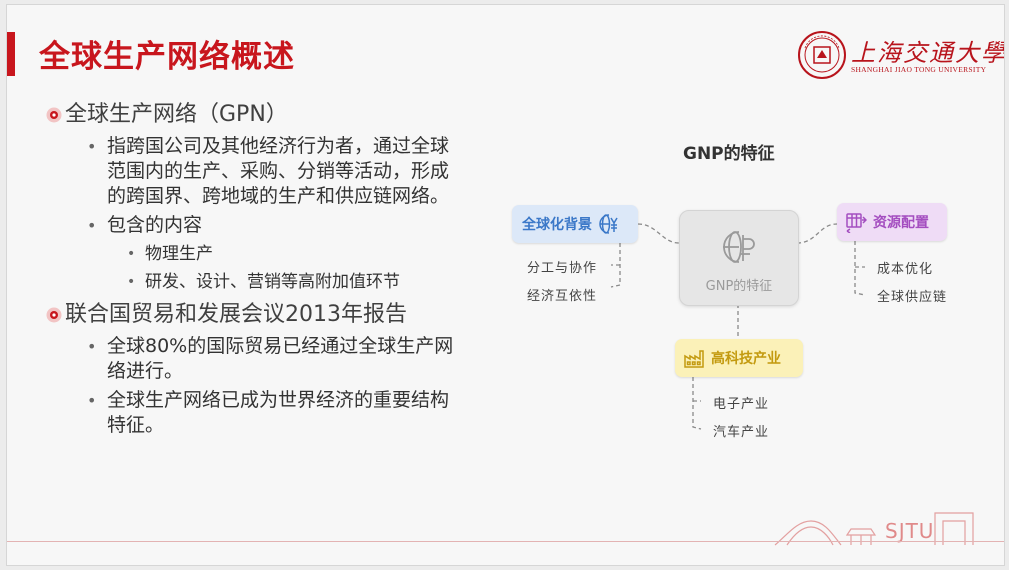 The width and height of the screenshot is (1009, 570). I want to click on node-globalization: 全球化背景, so click(575, 224).